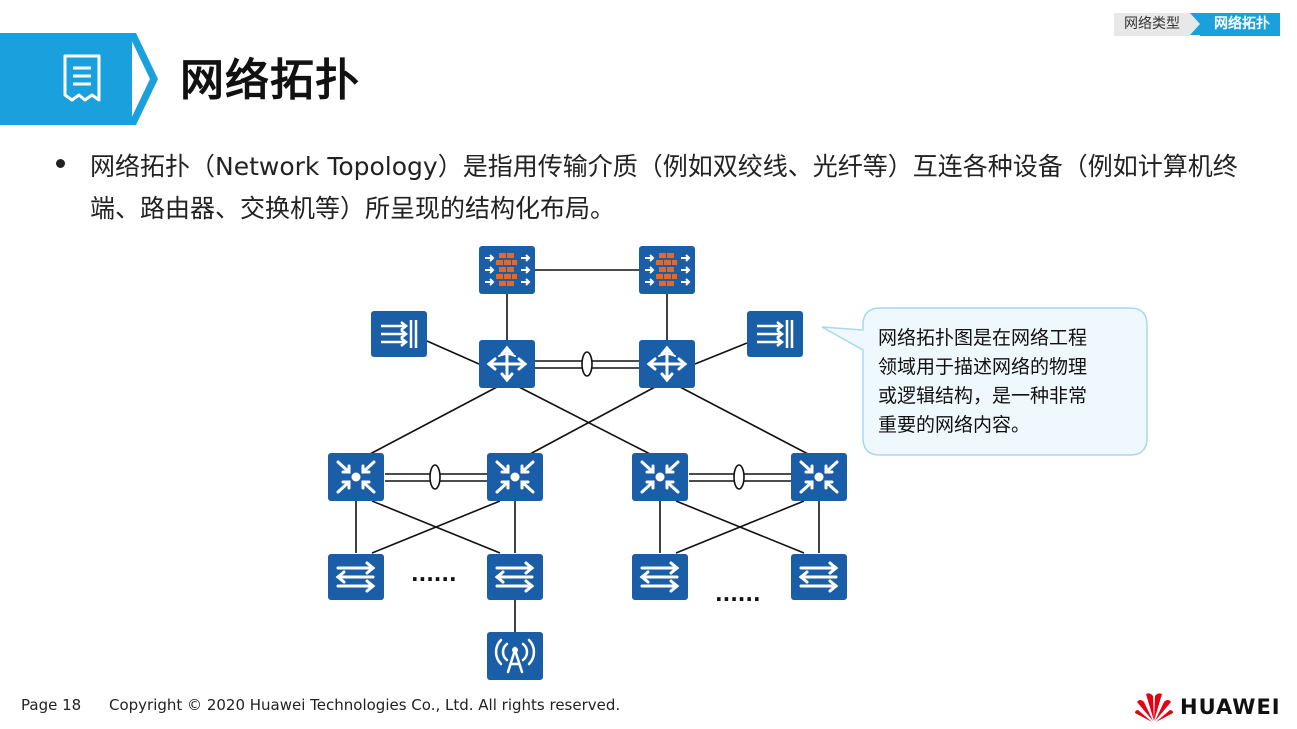 Image resolution: width=1297 pixels, height=729 pixels. I want to click on callout-line: 或逻辑结构，是一种非常, so click(983, 396).